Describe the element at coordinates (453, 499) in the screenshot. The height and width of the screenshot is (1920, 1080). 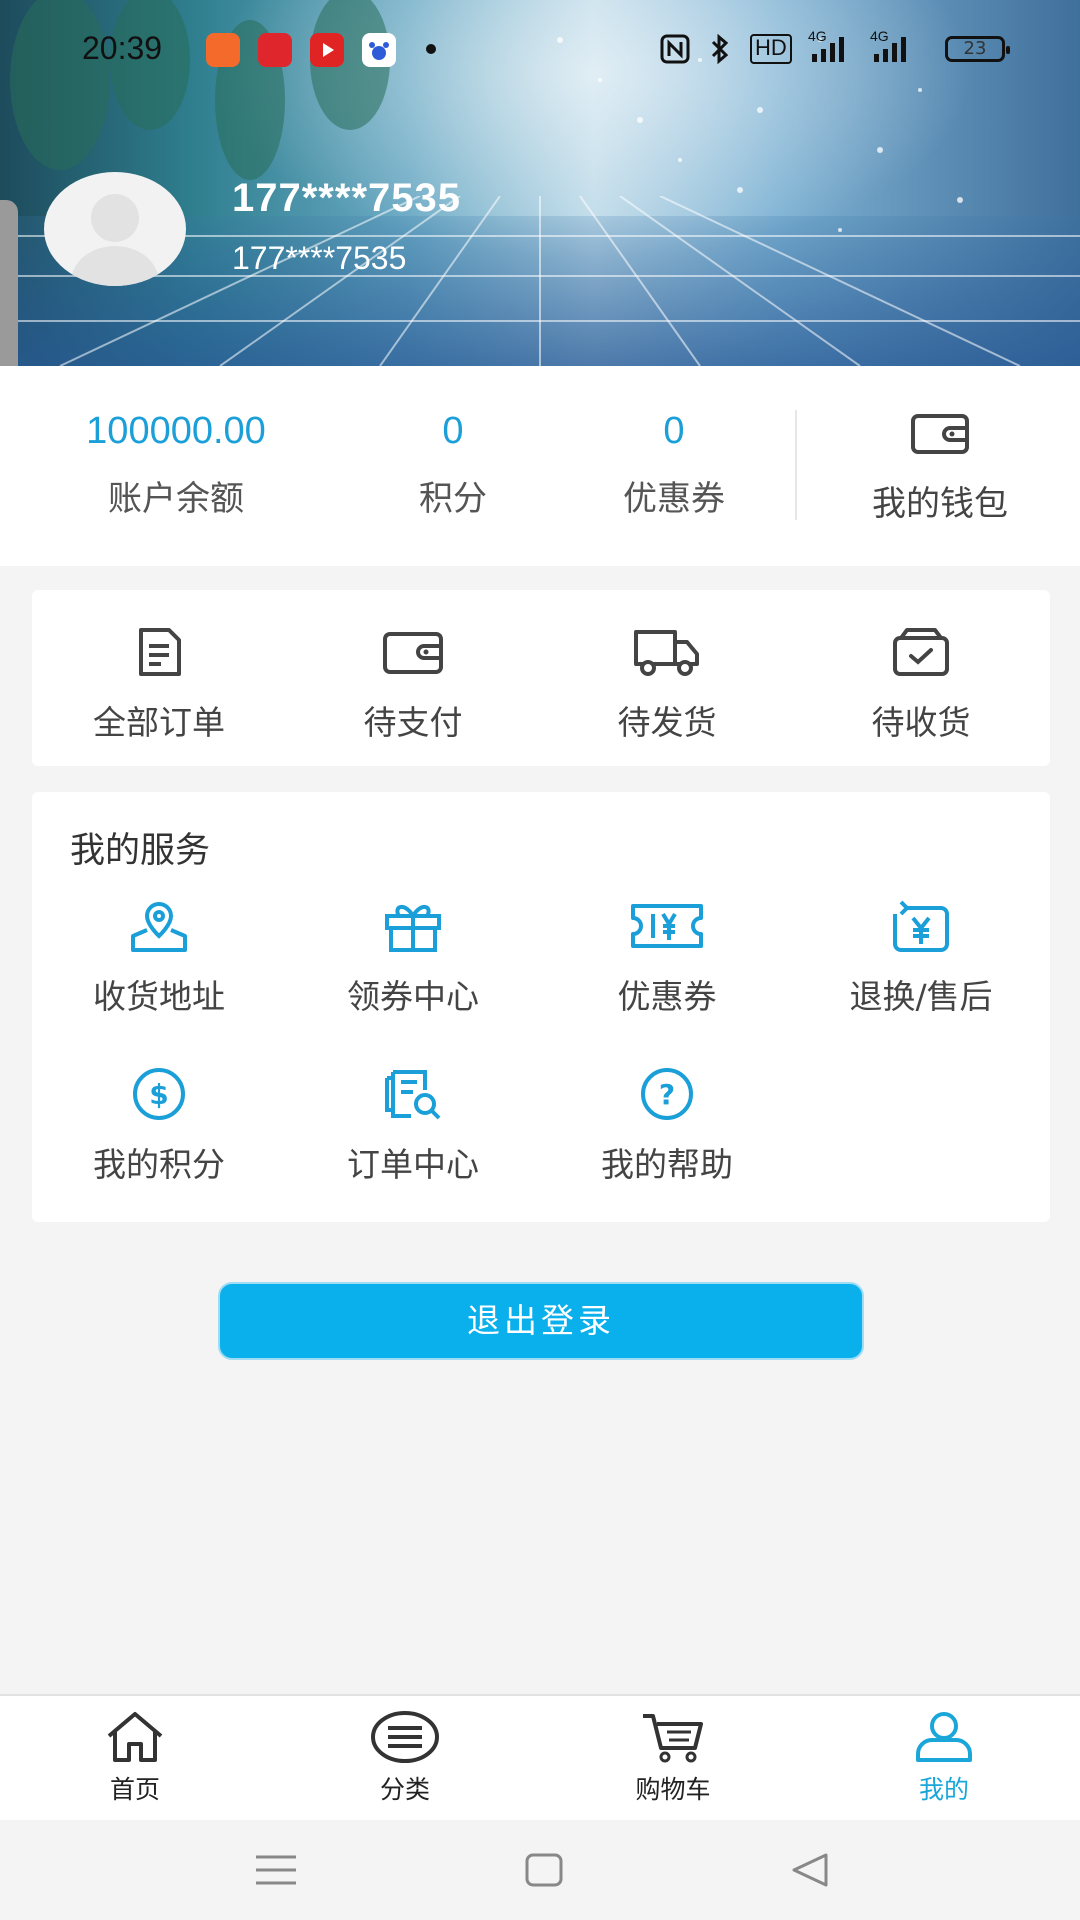
I see `points-label: 积分` at that location.